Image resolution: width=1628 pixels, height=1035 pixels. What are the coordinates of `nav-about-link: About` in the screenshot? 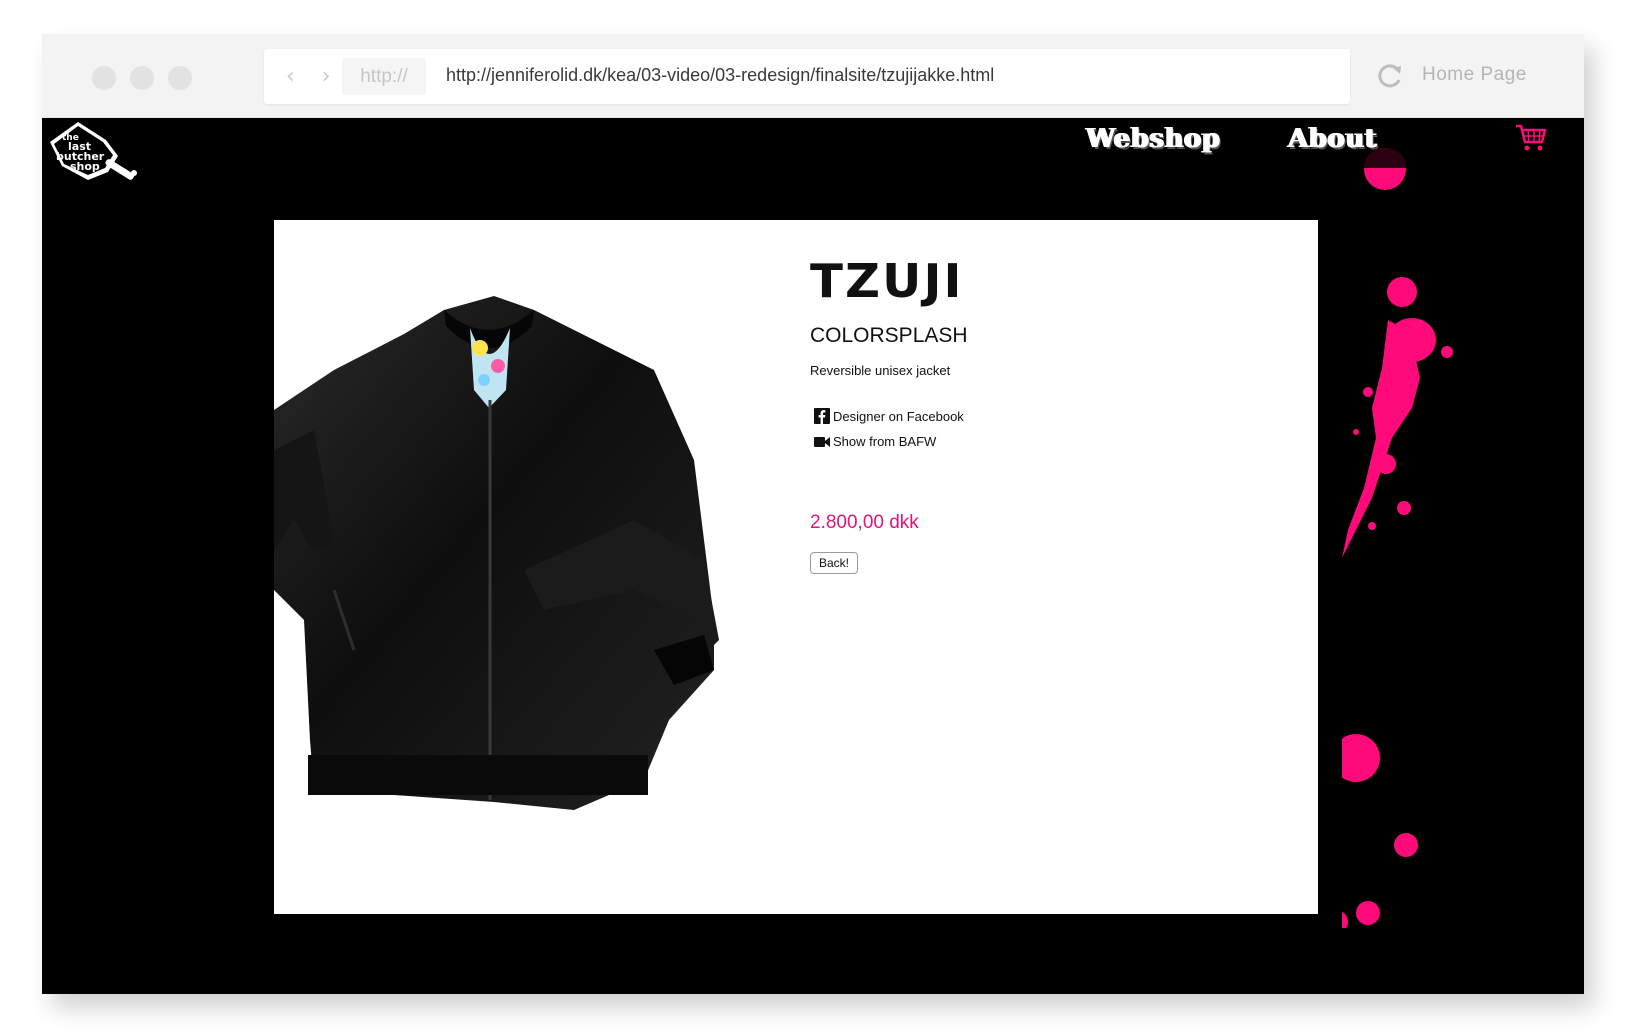 It's located at (1332, 139).